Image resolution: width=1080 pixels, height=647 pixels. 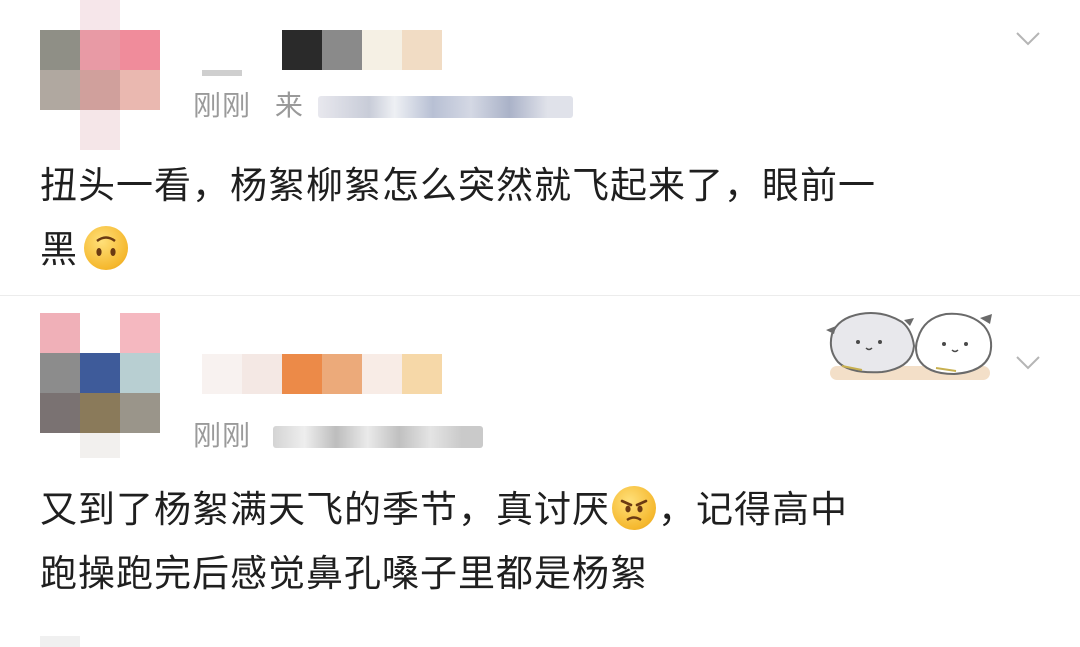 I want to click on comment-text-segment: 黑, so click(x=59, y=249).